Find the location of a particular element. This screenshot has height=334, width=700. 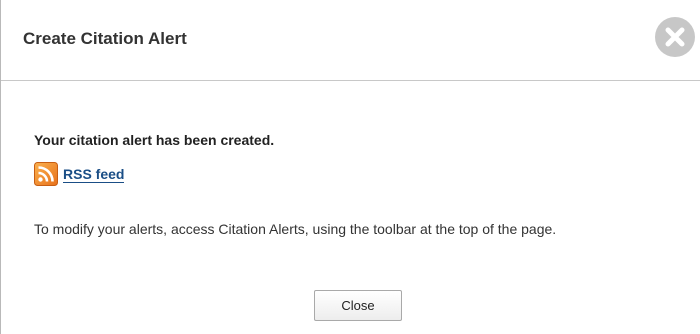

close-button: Close is located at coordinates (358, 305).